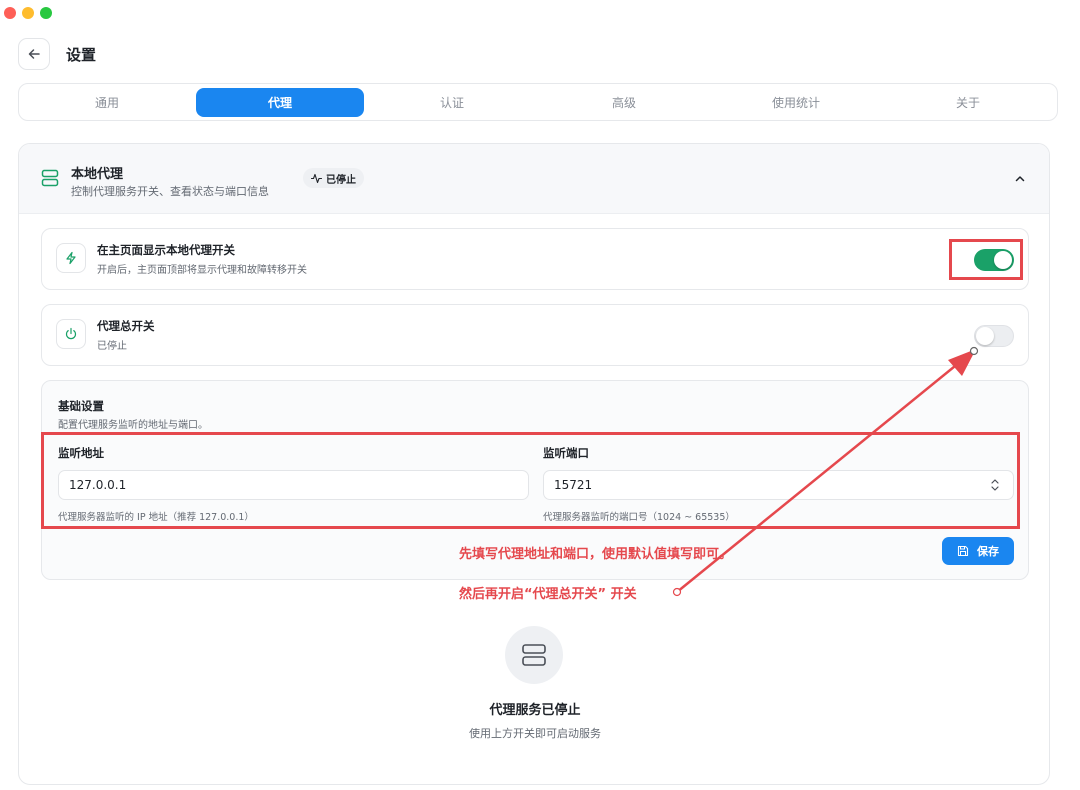  I want to click on card-title: 代理总开关, so click(126, 326).